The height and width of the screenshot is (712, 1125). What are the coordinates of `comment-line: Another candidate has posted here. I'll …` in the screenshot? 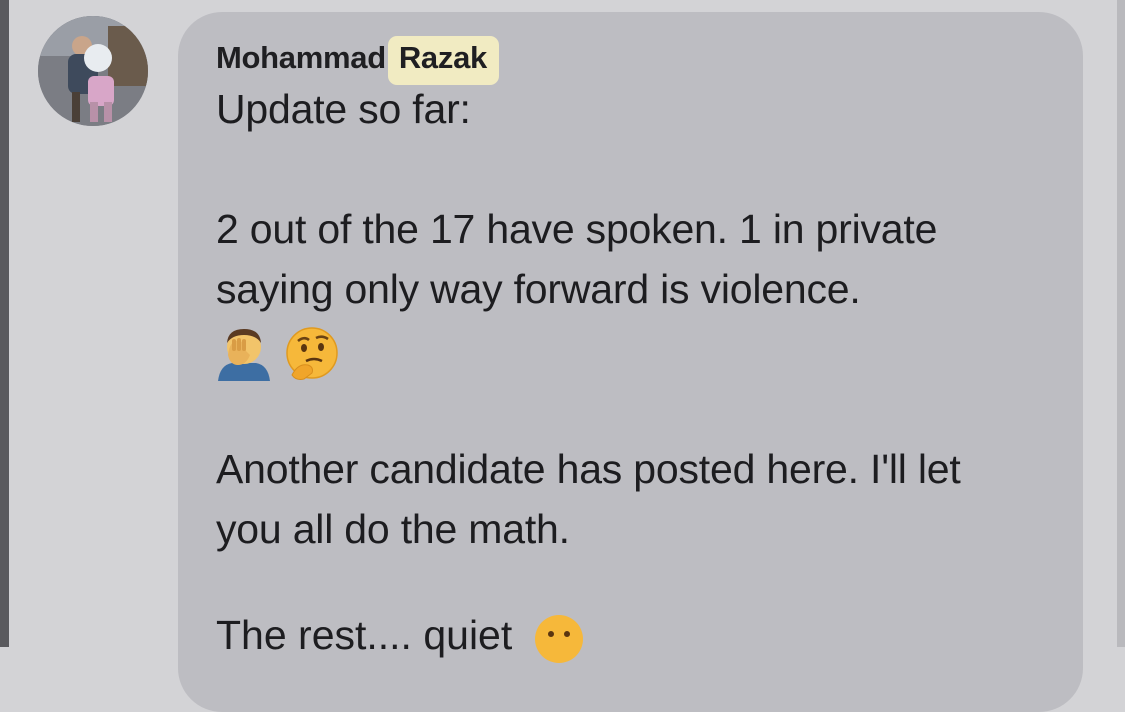 It's located at (588, 469).